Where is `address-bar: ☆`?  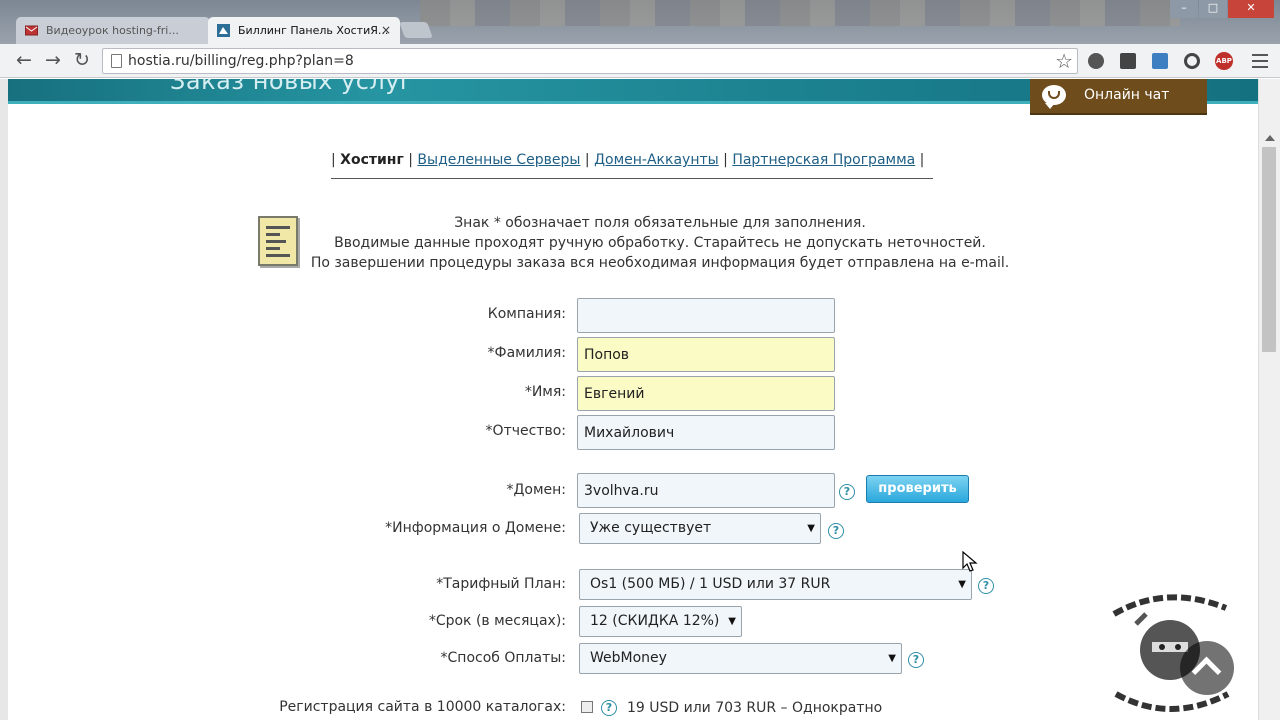 address-bar: ☆ is located at coordinates (590, 61).